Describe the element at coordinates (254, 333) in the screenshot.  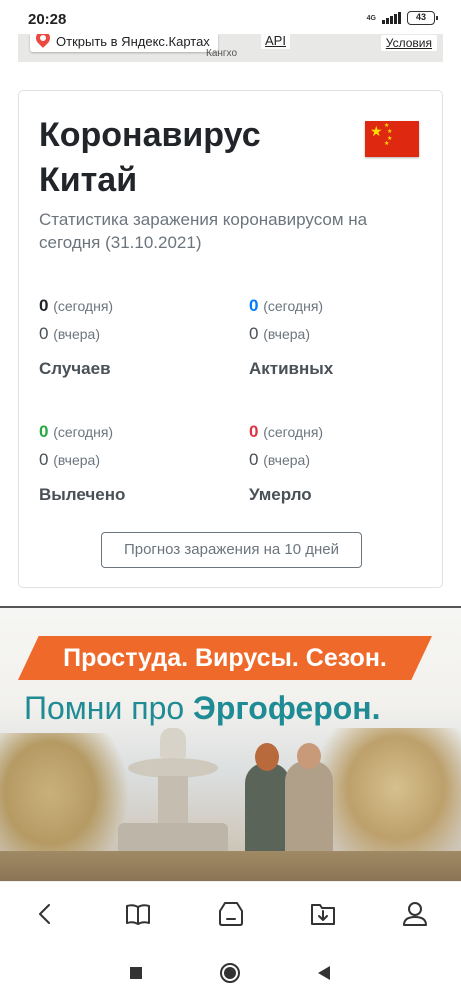
I see `active-yesterday-value: 0` at that location.